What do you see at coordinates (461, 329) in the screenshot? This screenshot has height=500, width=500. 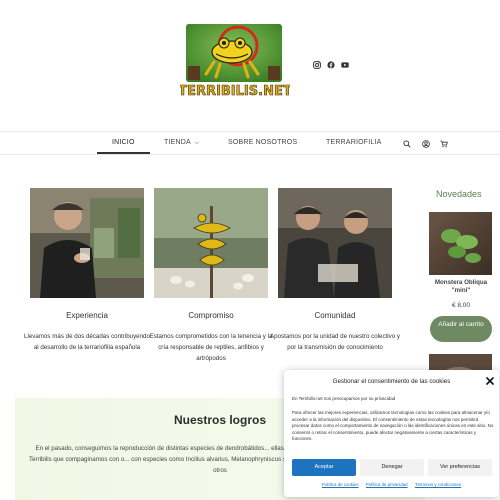 I see `add-to-cart-button: Añadir al carrito` at bounding box center [461, 329].